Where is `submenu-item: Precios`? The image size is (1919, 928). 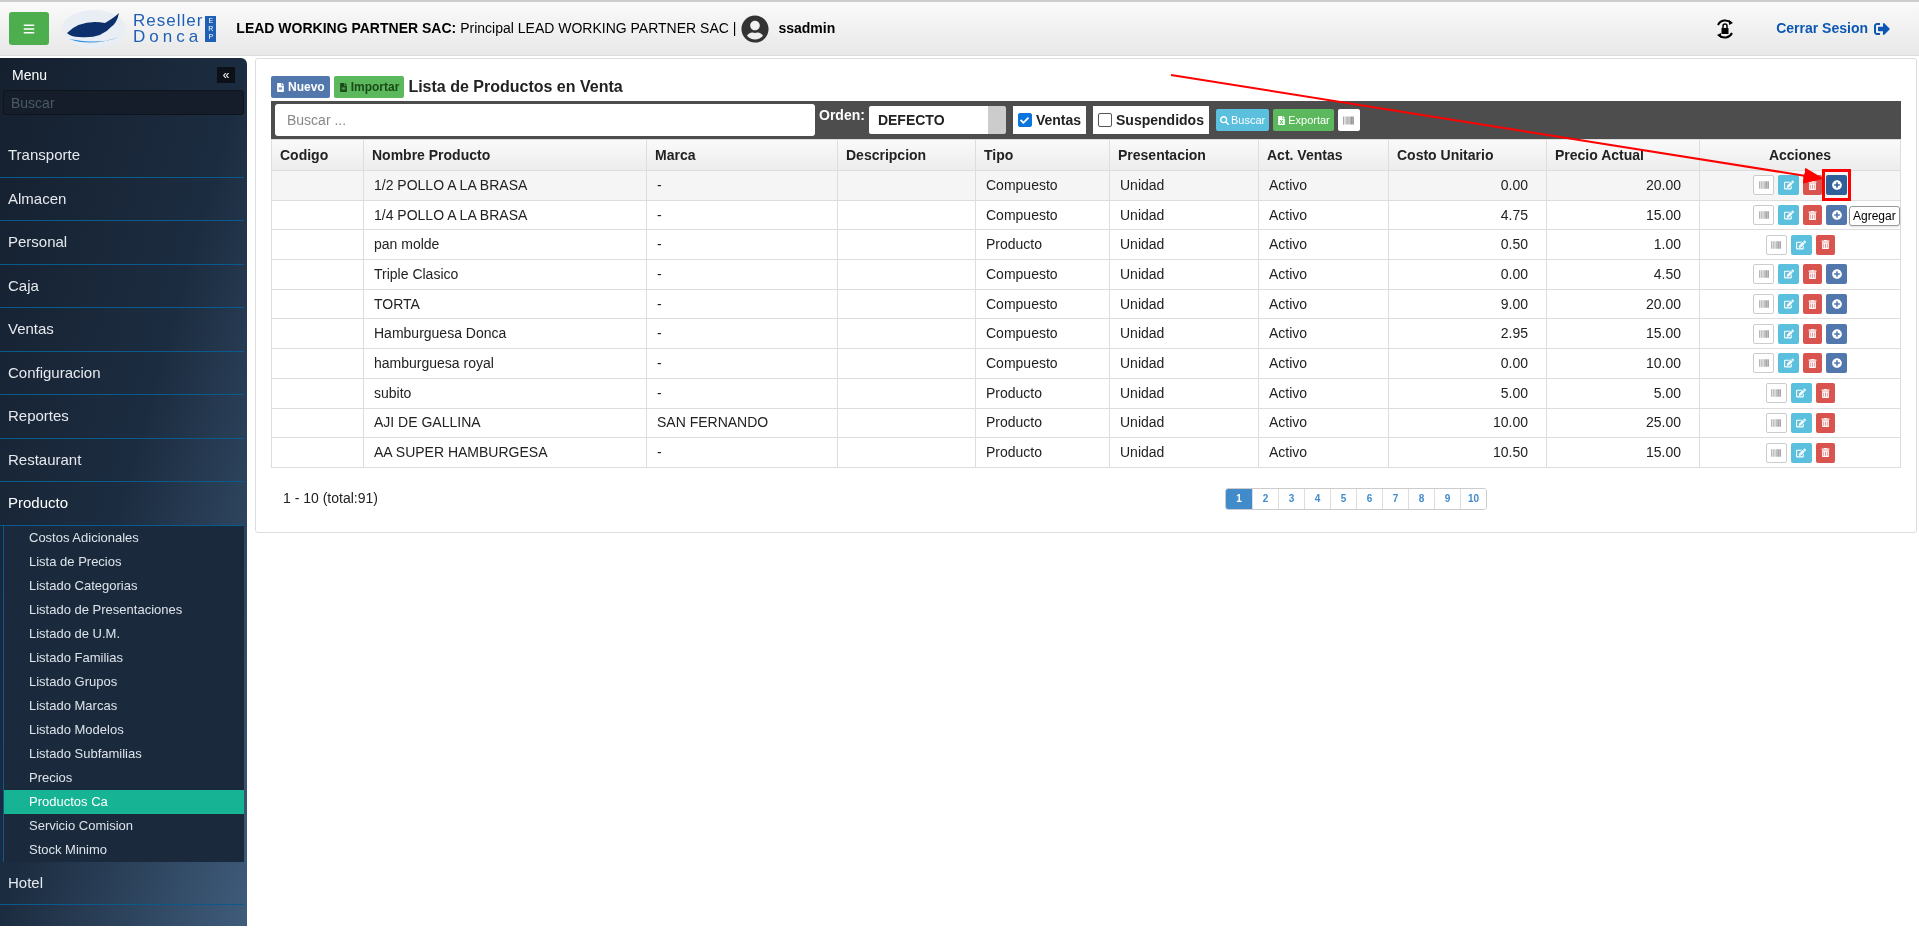 submenu-item: Precios is located at coordinates (124, 777).